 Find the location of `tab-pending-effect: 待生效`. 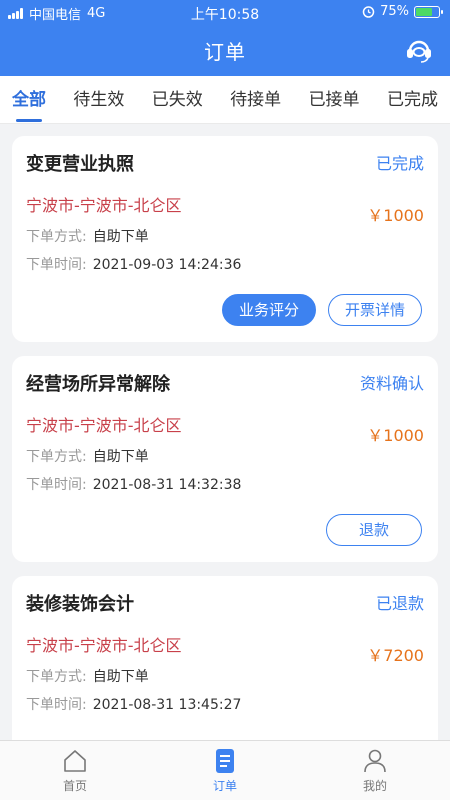

tab-pending-effect: 待生效 is located at coordinates (98, 100).